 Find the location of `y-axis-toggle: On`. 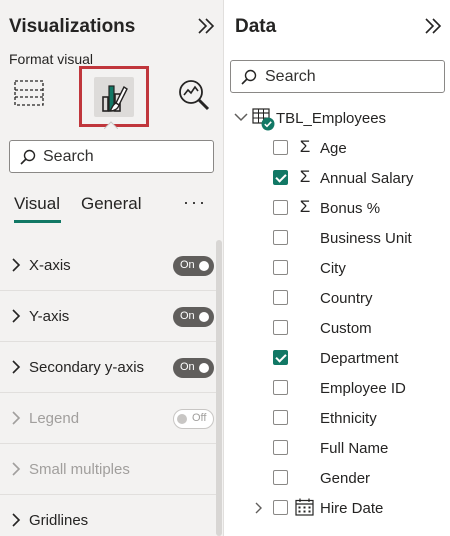

y-axis-toggle: On is located at coordinates (193, 317).